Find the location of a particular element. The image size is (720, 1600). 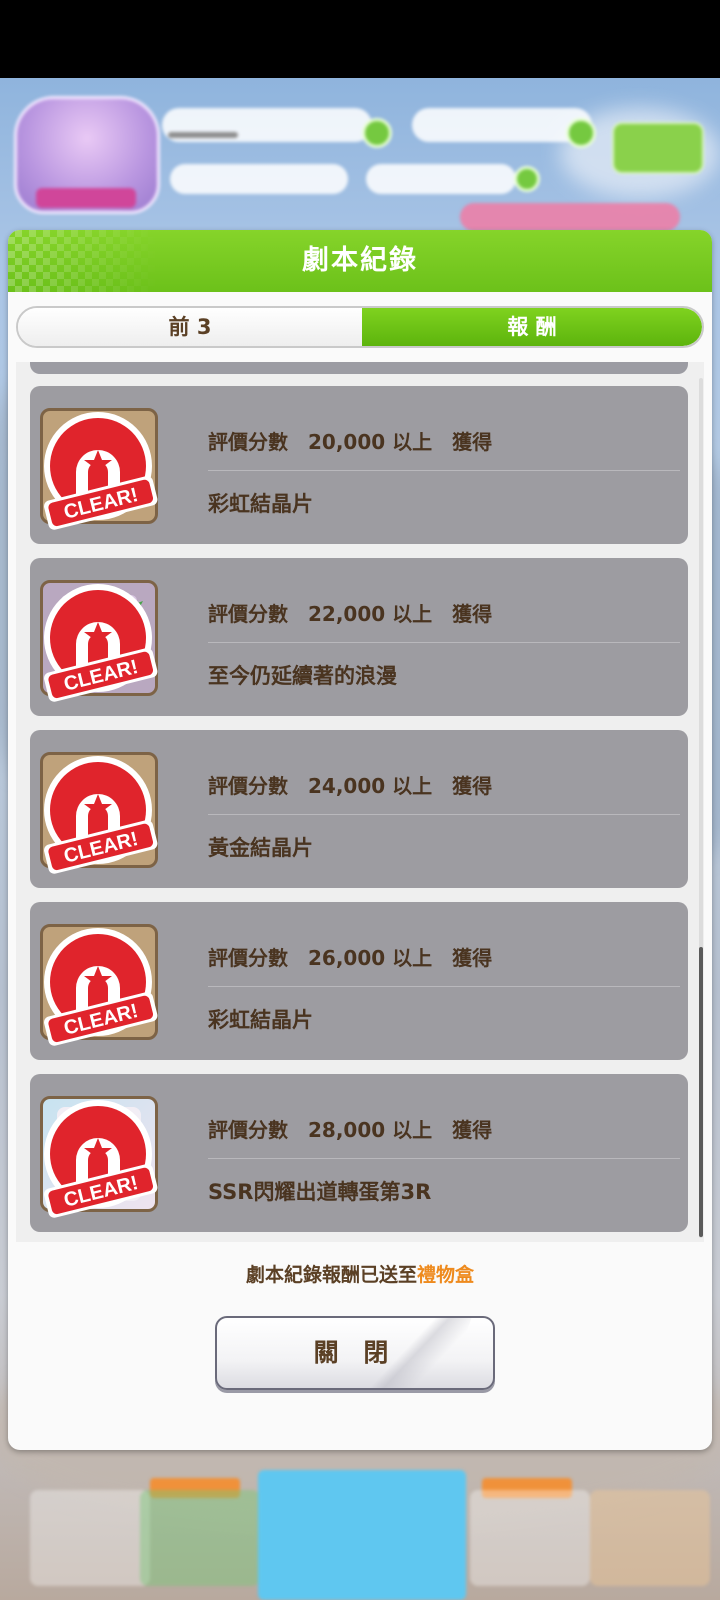

status-bar is located at coordinates (360, 39).